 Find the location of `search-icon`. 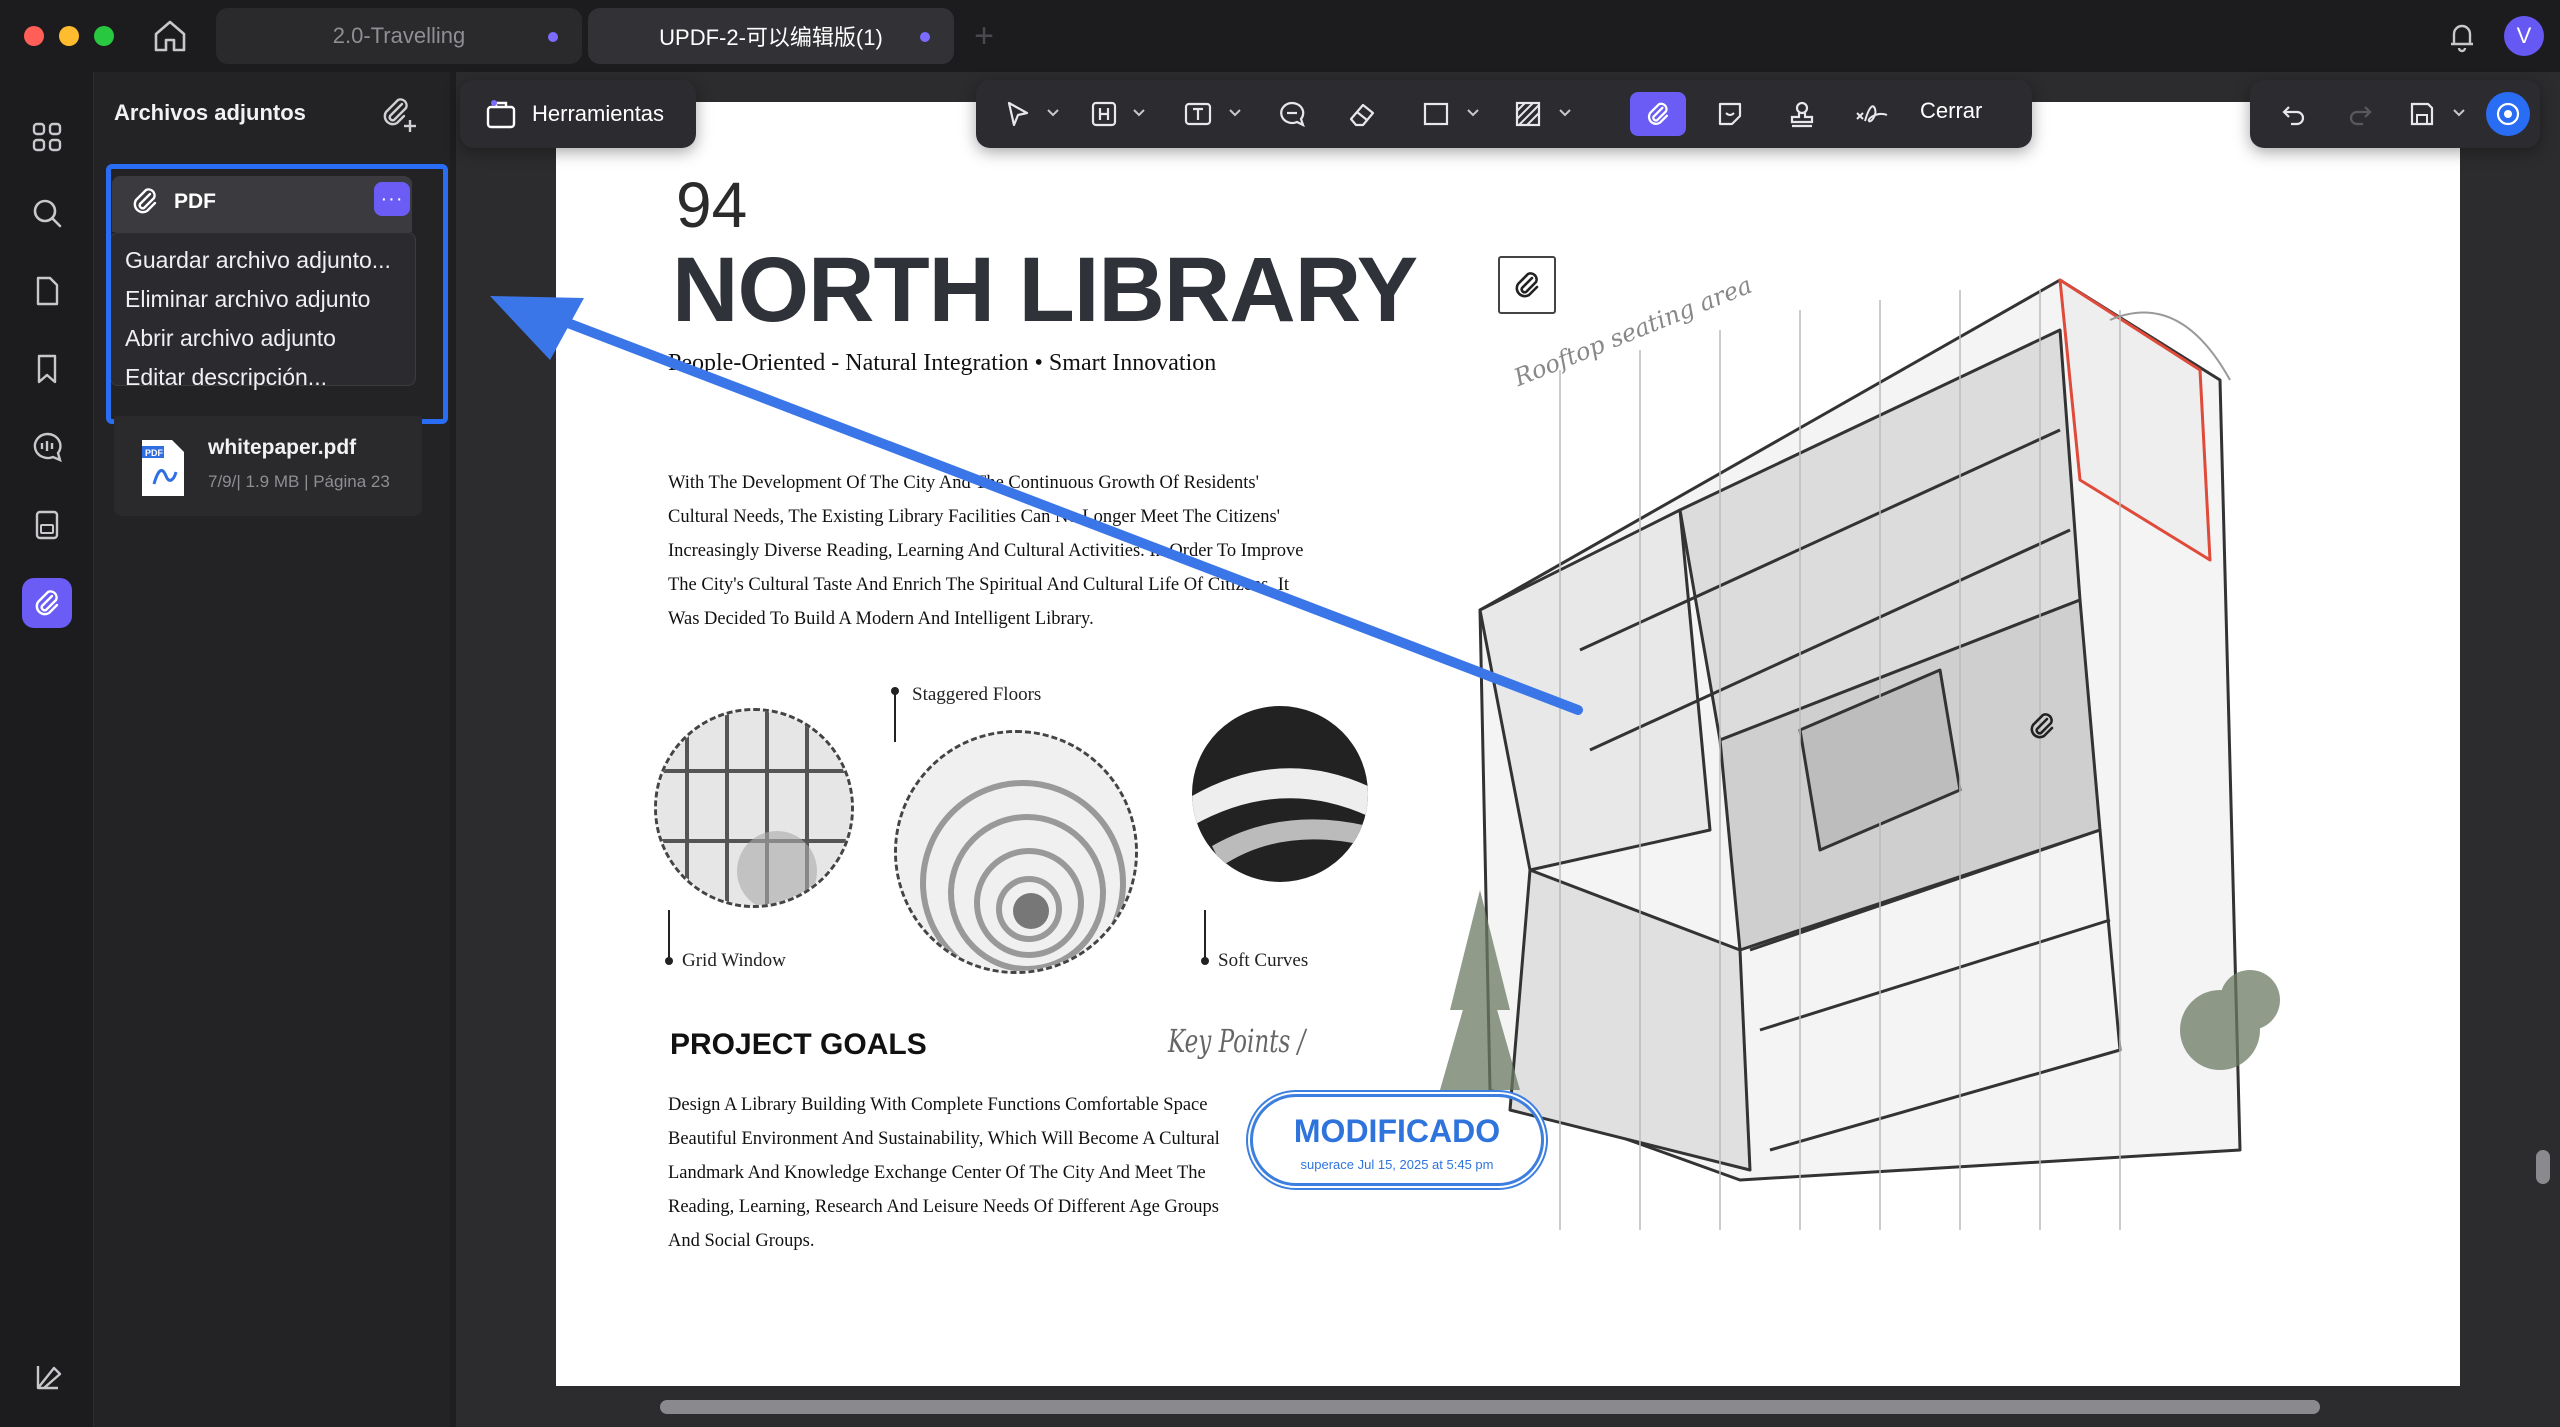

search-icon is located at coordinates (47, 213).